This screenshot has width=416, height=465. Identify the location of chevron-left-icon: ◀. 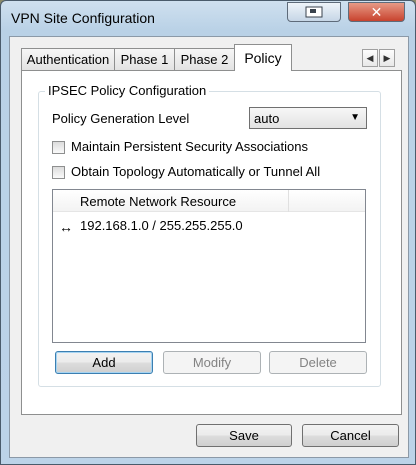
(370, 57).